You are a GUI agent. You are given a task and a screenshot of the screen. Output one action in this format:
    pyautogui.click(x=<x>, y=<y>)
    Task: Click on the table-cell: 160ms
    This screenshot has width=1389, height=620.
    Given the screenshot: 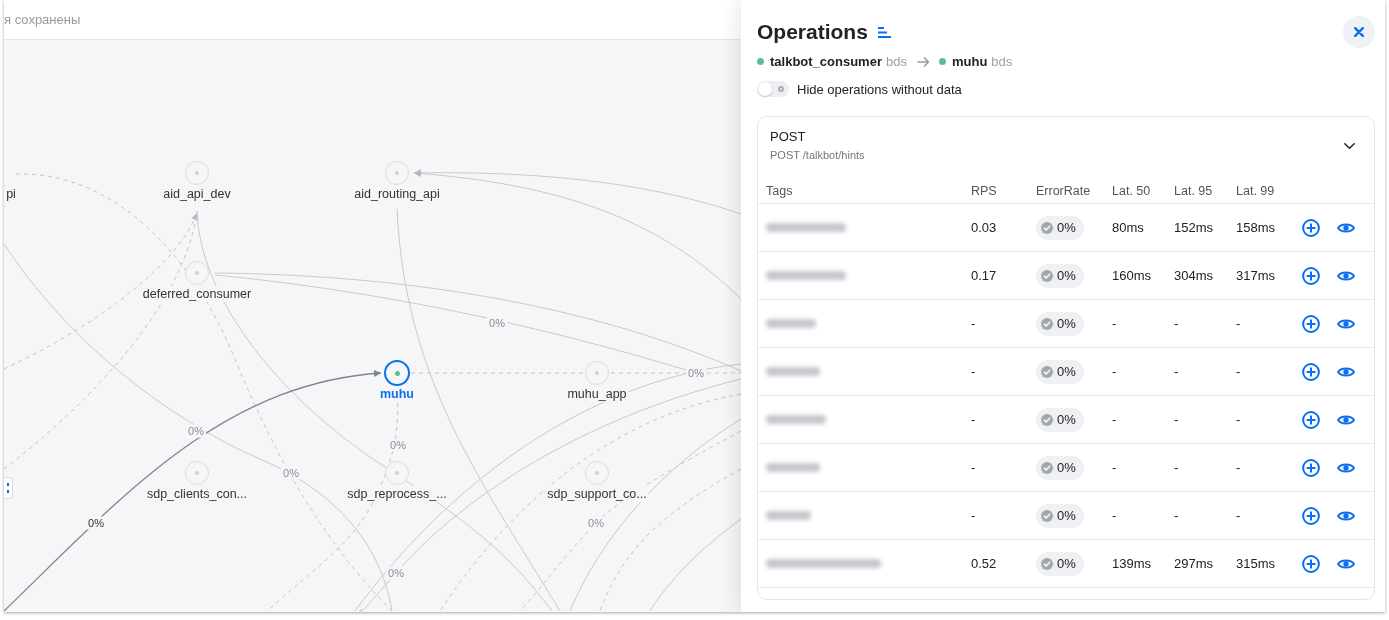 What is the action you would take?
    pyautogui.click(x=1132, y=275)
    